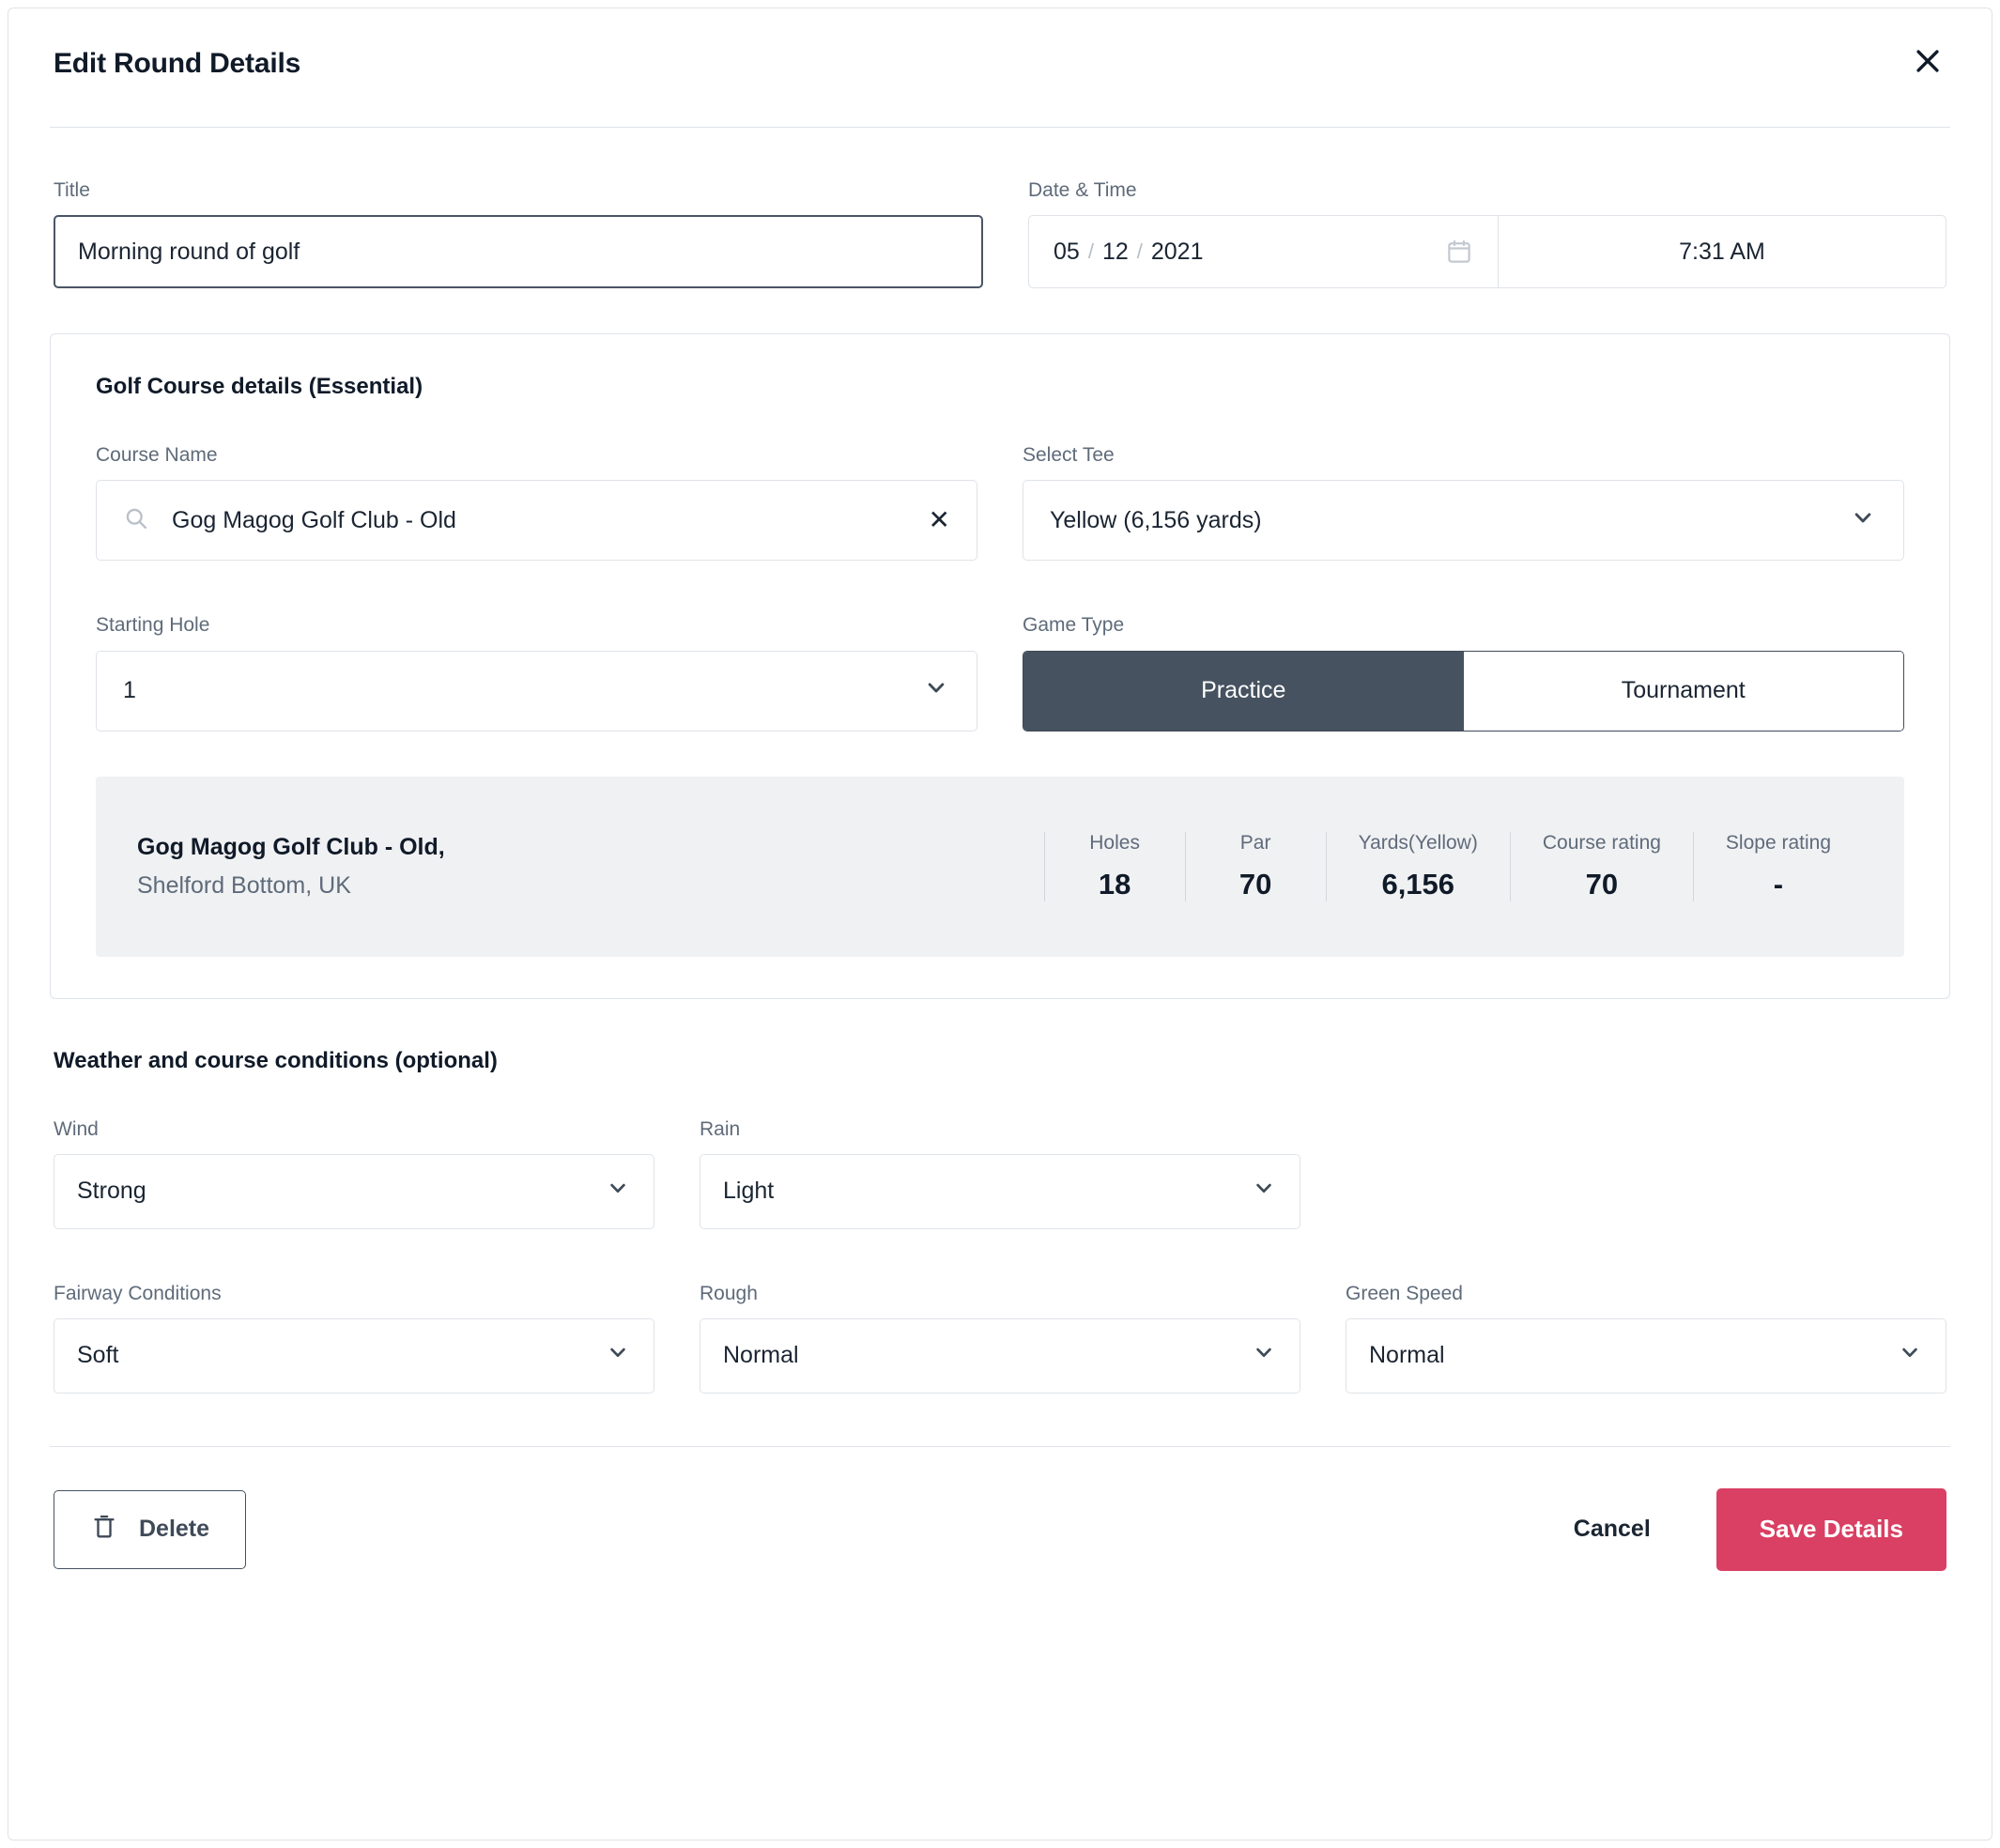  I want to click on game-type-segmented-control: Practice Tournament, so click(1463, 691).